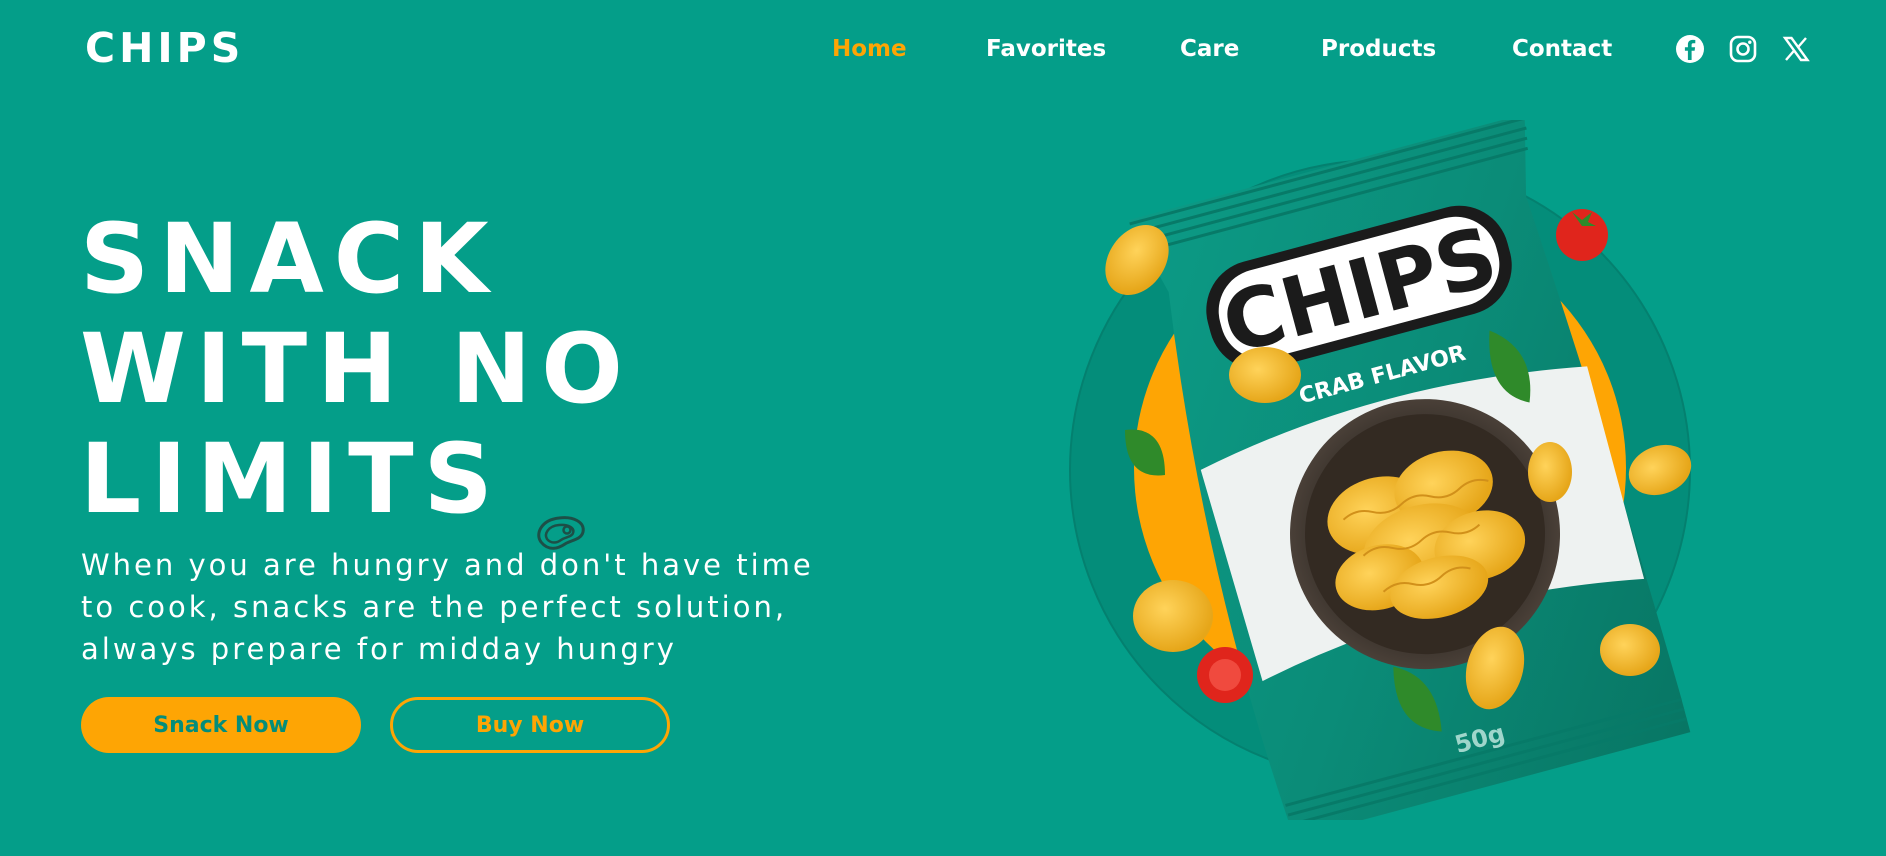 The image size is (1886, 856). I want to click on facebook-icon, so click(1690, 49).